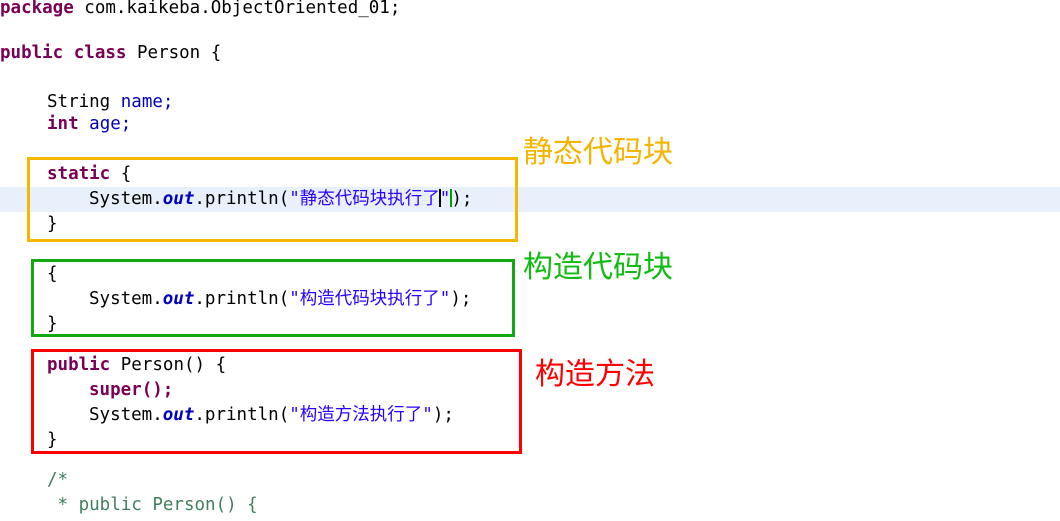 The image size is (1060, 521). Describe the element at coordinates (105, 124) in the screenshot. I see `field-identifier-age: age` at that location.